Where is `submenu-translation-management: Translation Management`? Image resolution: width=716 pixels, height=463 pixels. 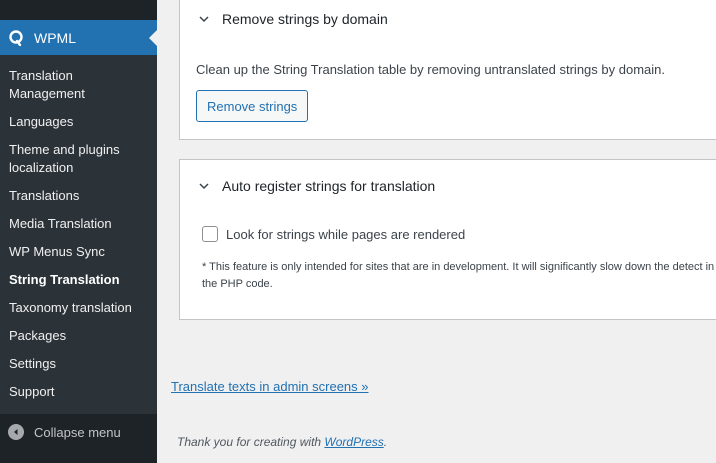 submenu-translation-management: Translation Management is located at coordinates (78, 85).